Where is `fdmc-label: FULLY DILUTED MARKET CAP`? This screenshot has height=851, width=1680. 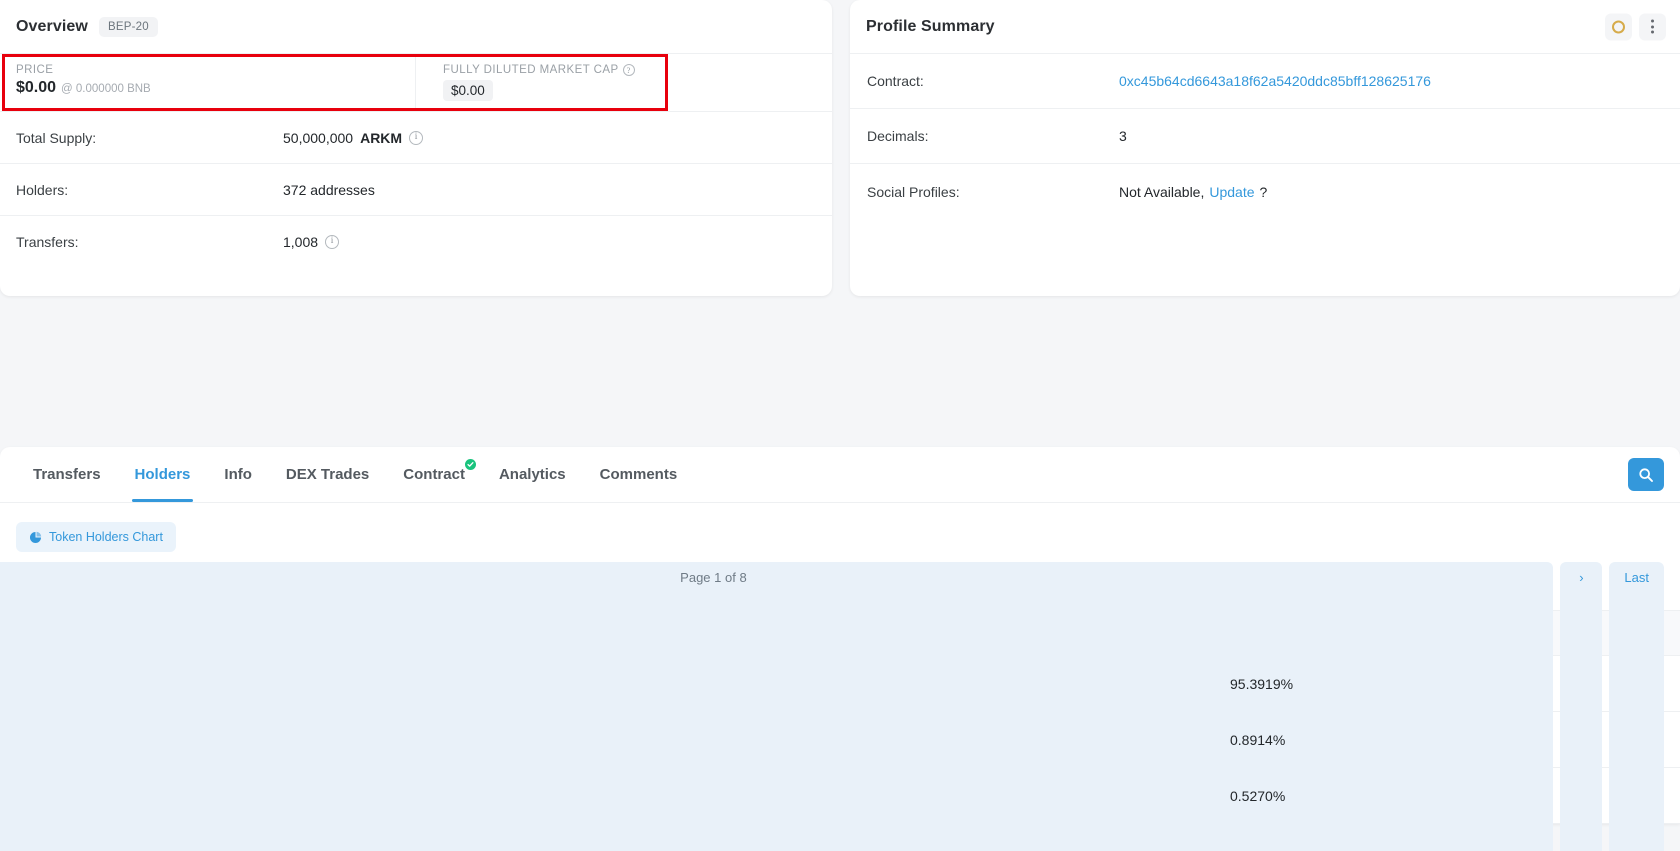
fdmc-label: FULLY DILUTED MARKET CAP is located at coordinates (531, 70).